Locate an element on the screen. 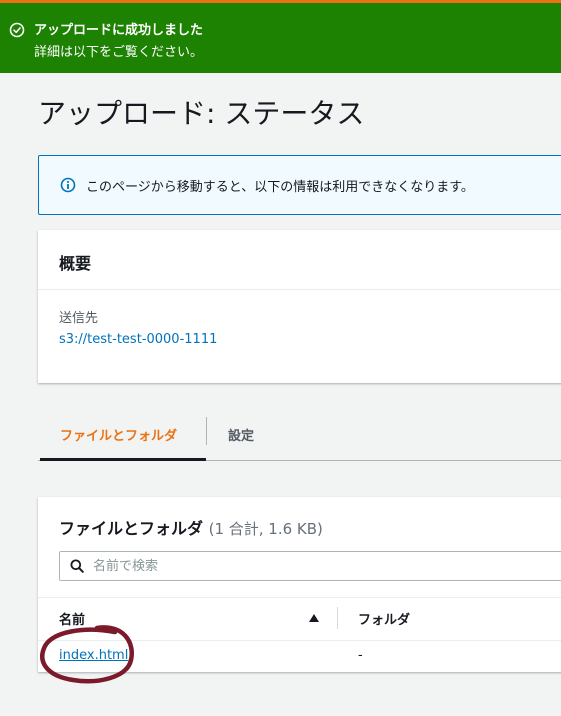 This screenshot has width=561, height=716. column-header-name: 名前 is located at coordinates (72, 618).